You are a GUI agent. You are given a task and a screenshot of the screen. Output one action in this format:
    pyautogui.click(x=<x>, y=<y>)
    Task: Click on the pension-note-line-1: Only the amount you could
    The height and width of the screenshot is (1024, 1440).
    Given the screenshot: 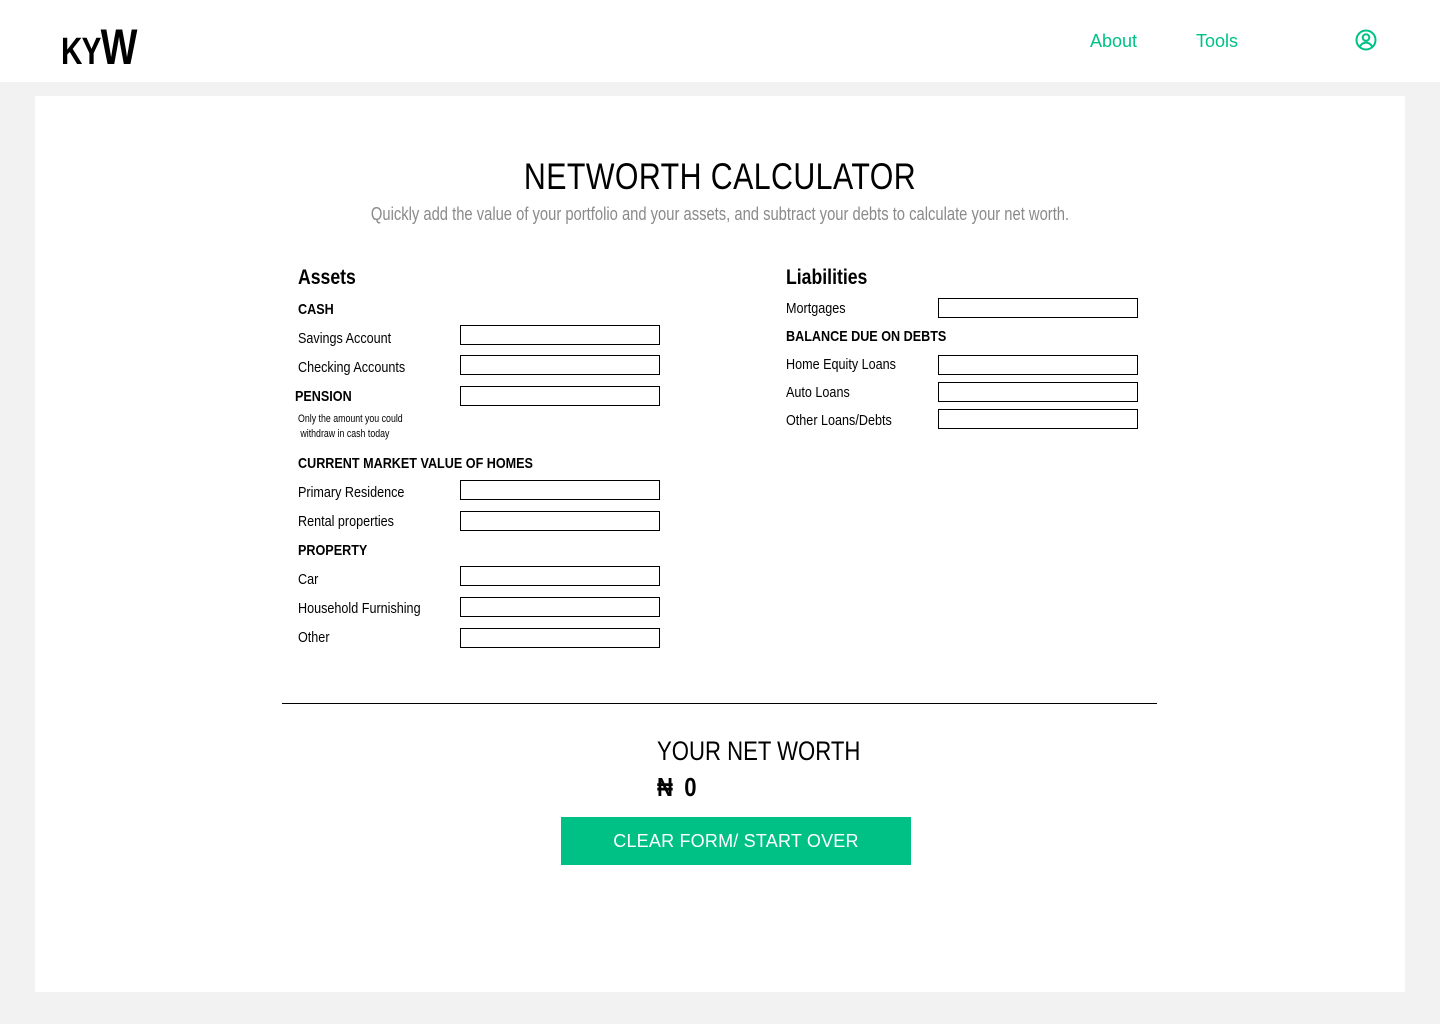 What is the action you would take?
    pyautogui.click(x=350, y=419)
    